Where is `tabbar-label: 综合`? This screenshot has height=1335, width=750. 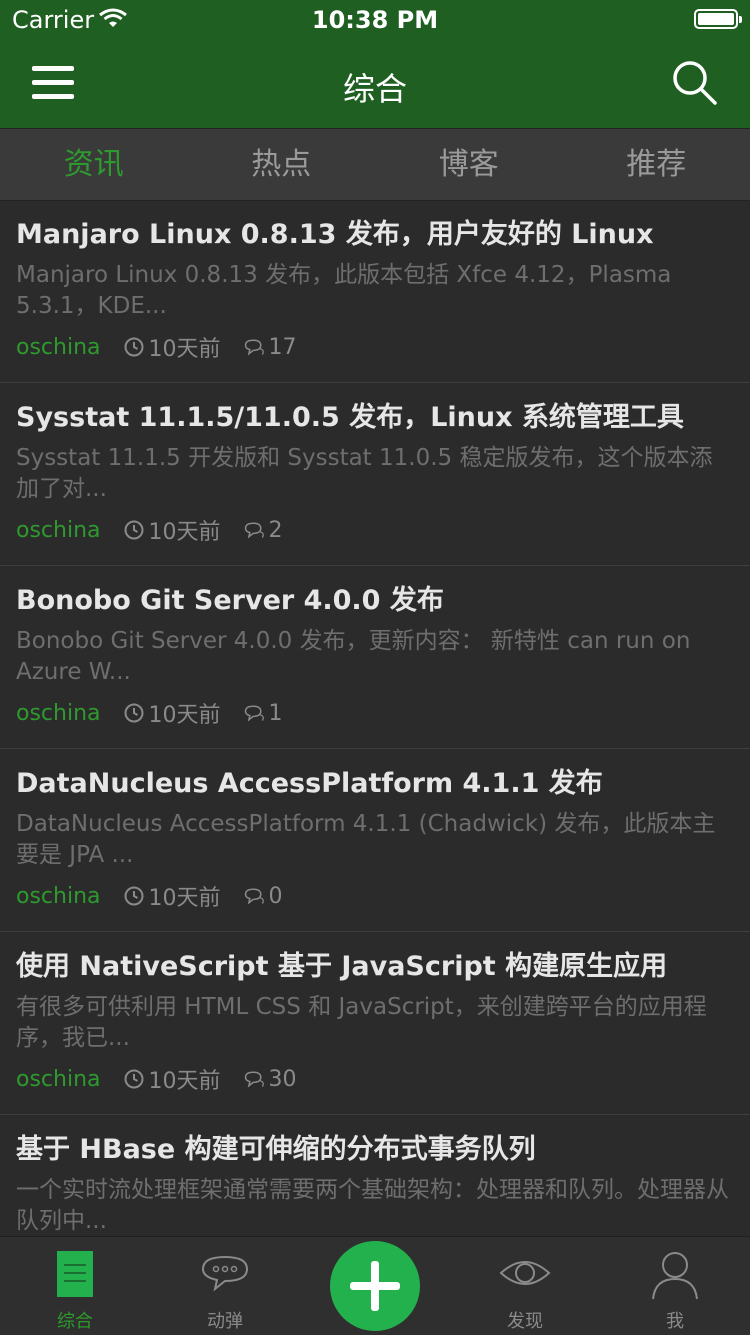
tabbar-label: 综合 is located at coordinates (75, 1320).